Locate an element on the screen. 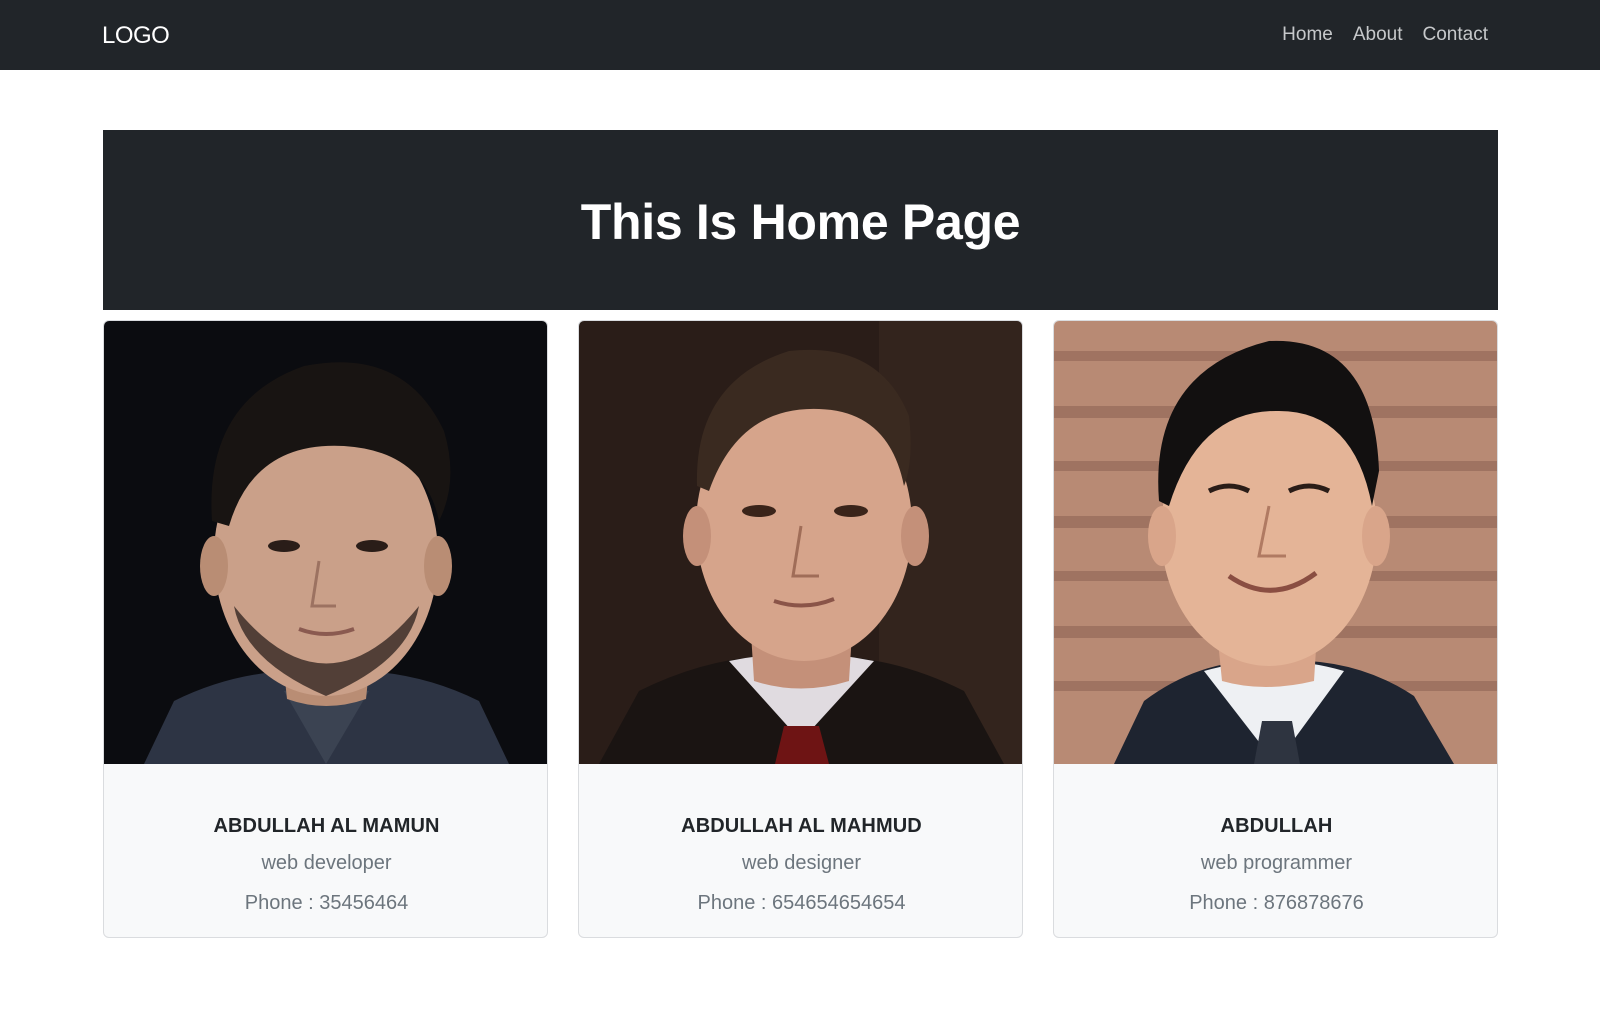 Image resolution: width=1600 pixels, height=1033 pixels. page-title: This Is Home Page is located at coordinates (800, 222).